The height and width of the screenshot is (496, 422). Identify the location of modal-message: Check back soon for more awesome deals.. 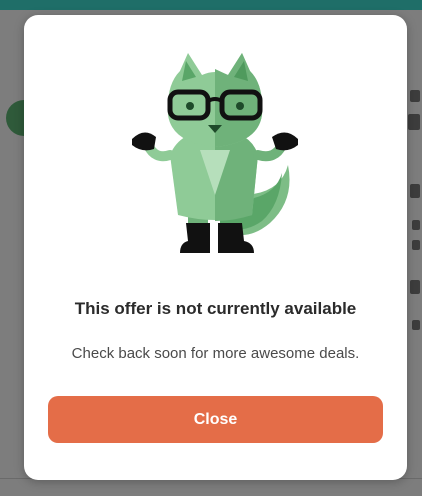
(215, 353).